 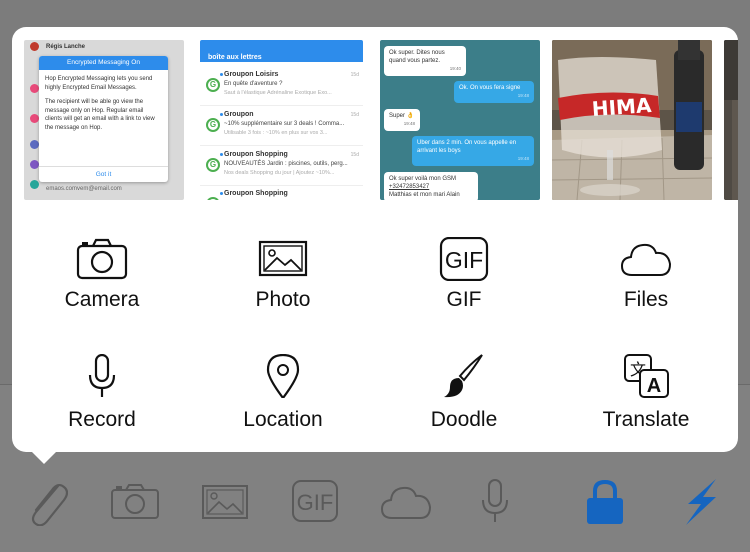 I want to click on paperclip-icon, so click(x=46, y=502).